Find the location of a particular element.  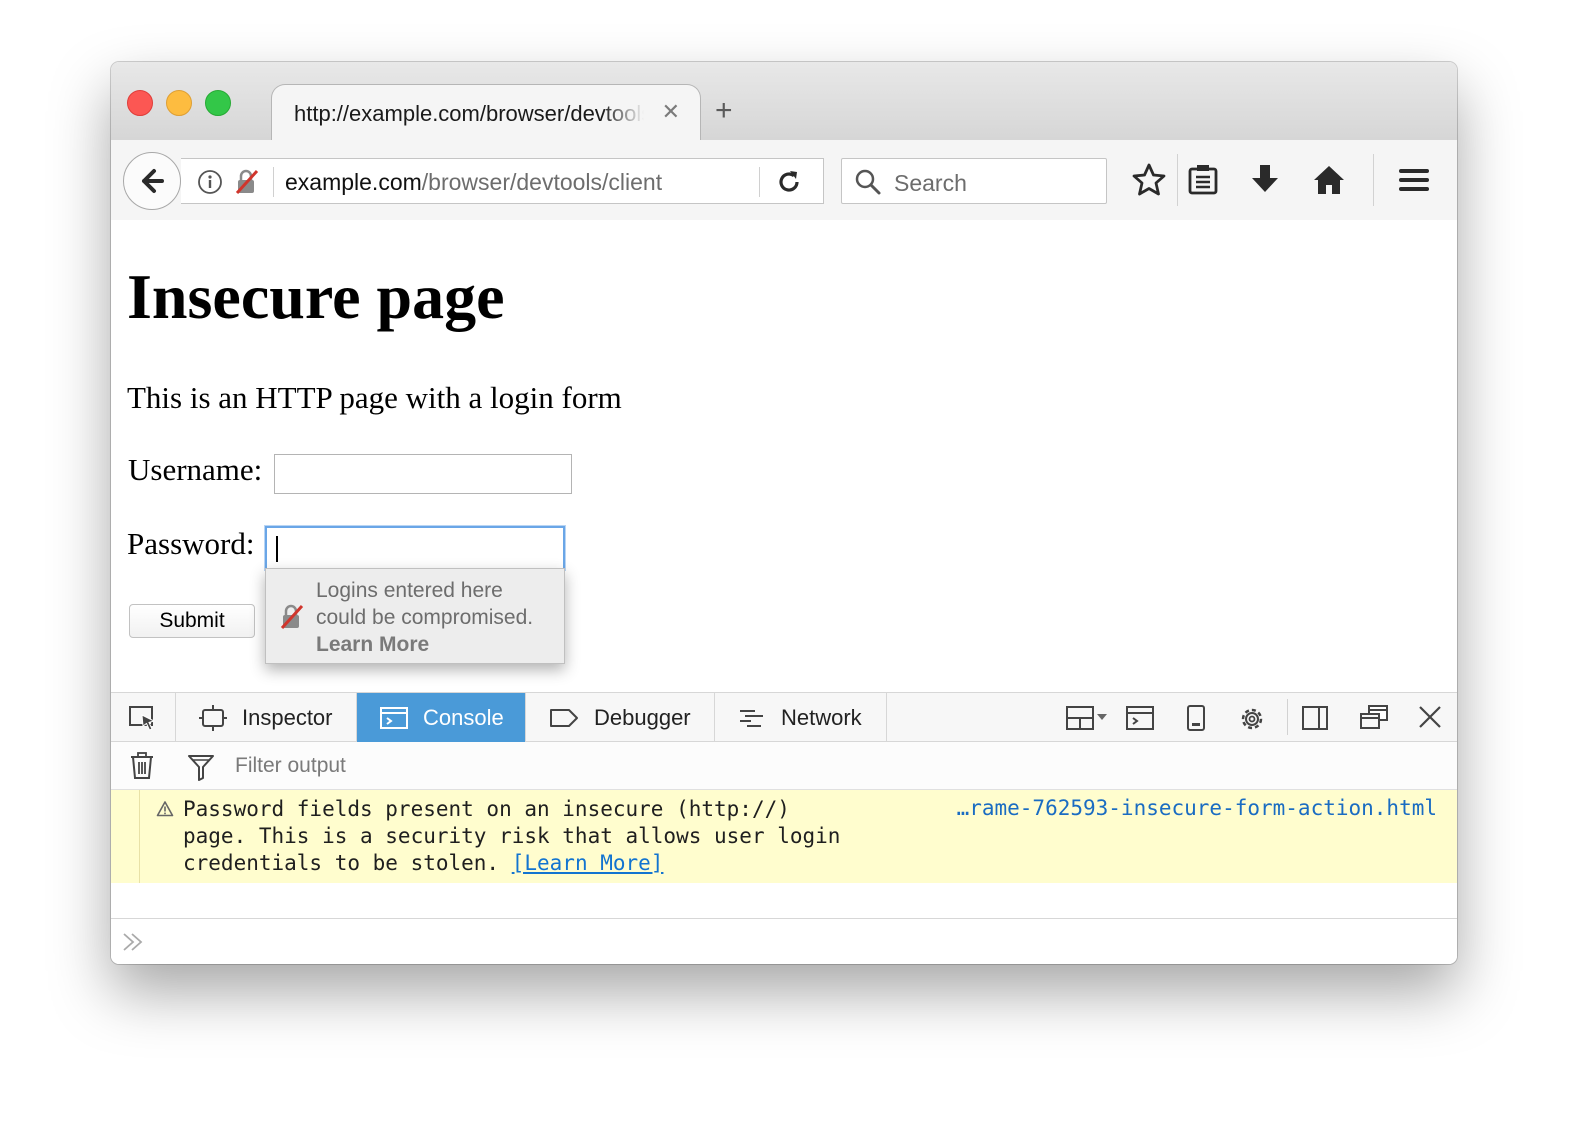

back-arrow-icon is located at coordinates (153, 181).